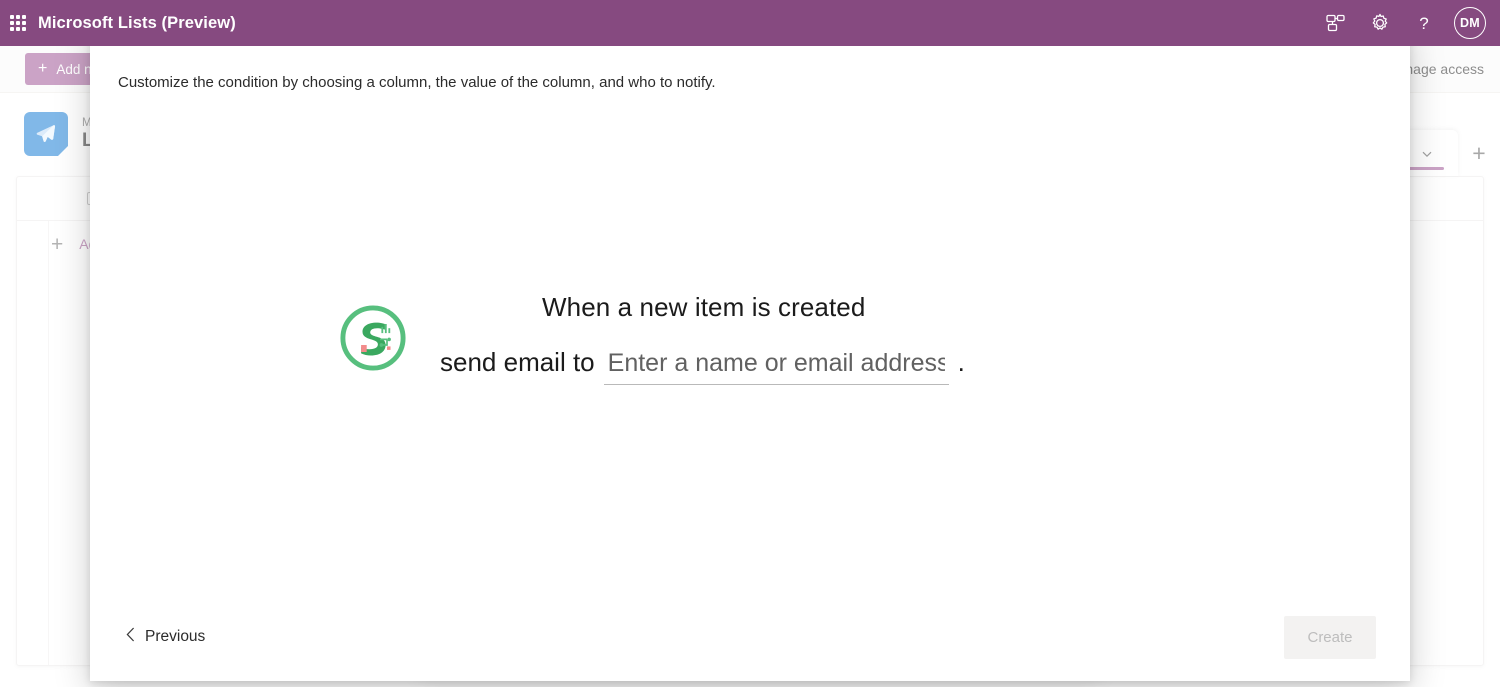  I want to click on app-launcher-waffle-icon, so click(18, 23).